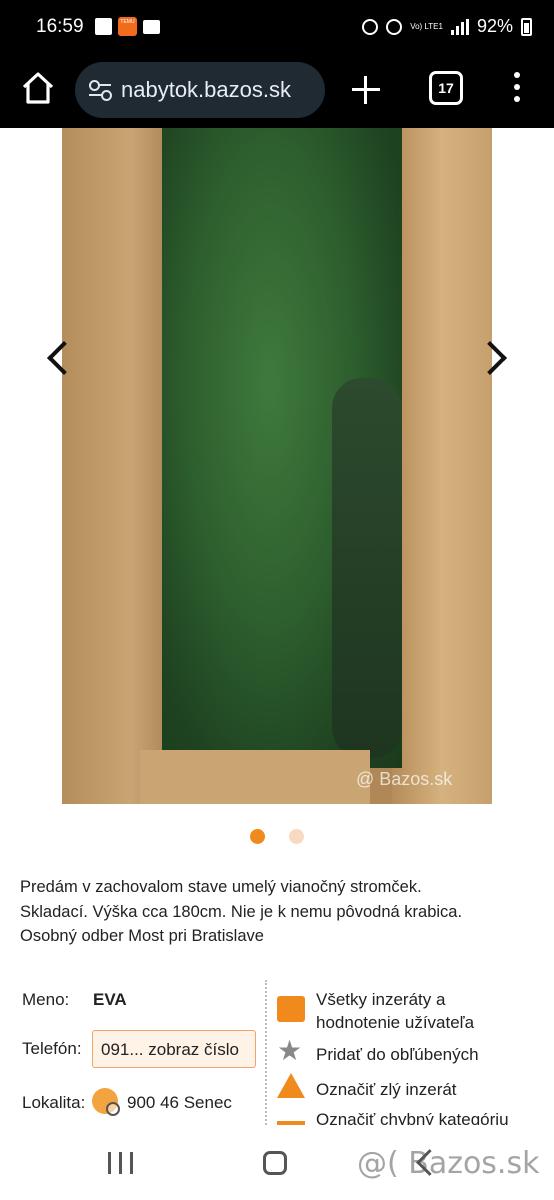 This screenshot has height=1200, width=554. Describe the element at coordinates (442, 466) in the screenshot. I see `cardboard-right` at that location.